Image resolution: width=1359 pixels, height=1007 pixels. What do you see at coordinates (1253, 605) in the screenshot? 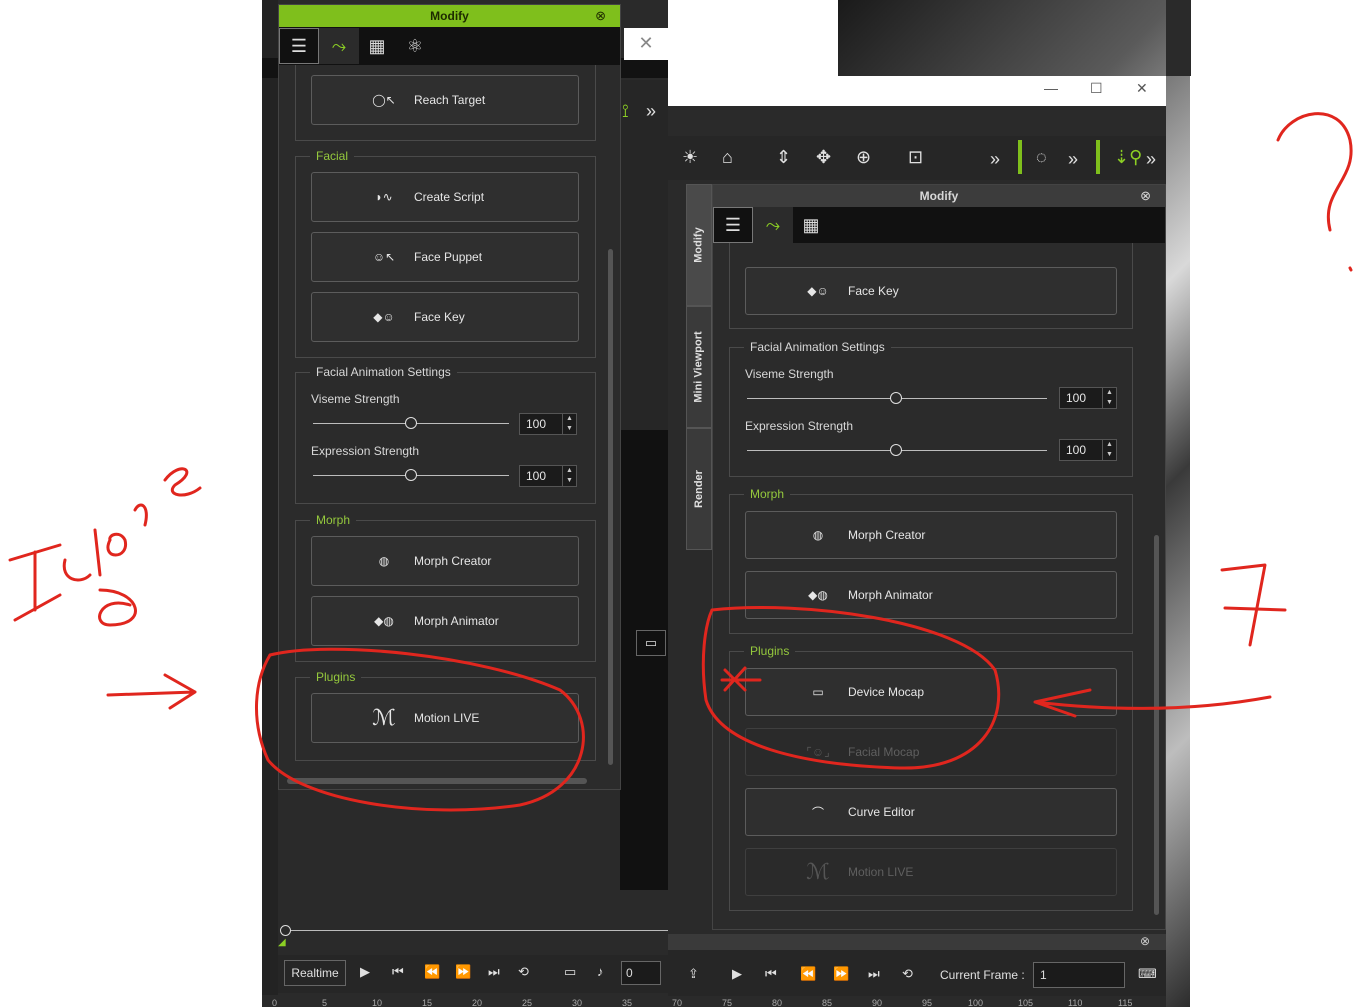
I see `seven-annotation` at bounding box center [1253, 605].